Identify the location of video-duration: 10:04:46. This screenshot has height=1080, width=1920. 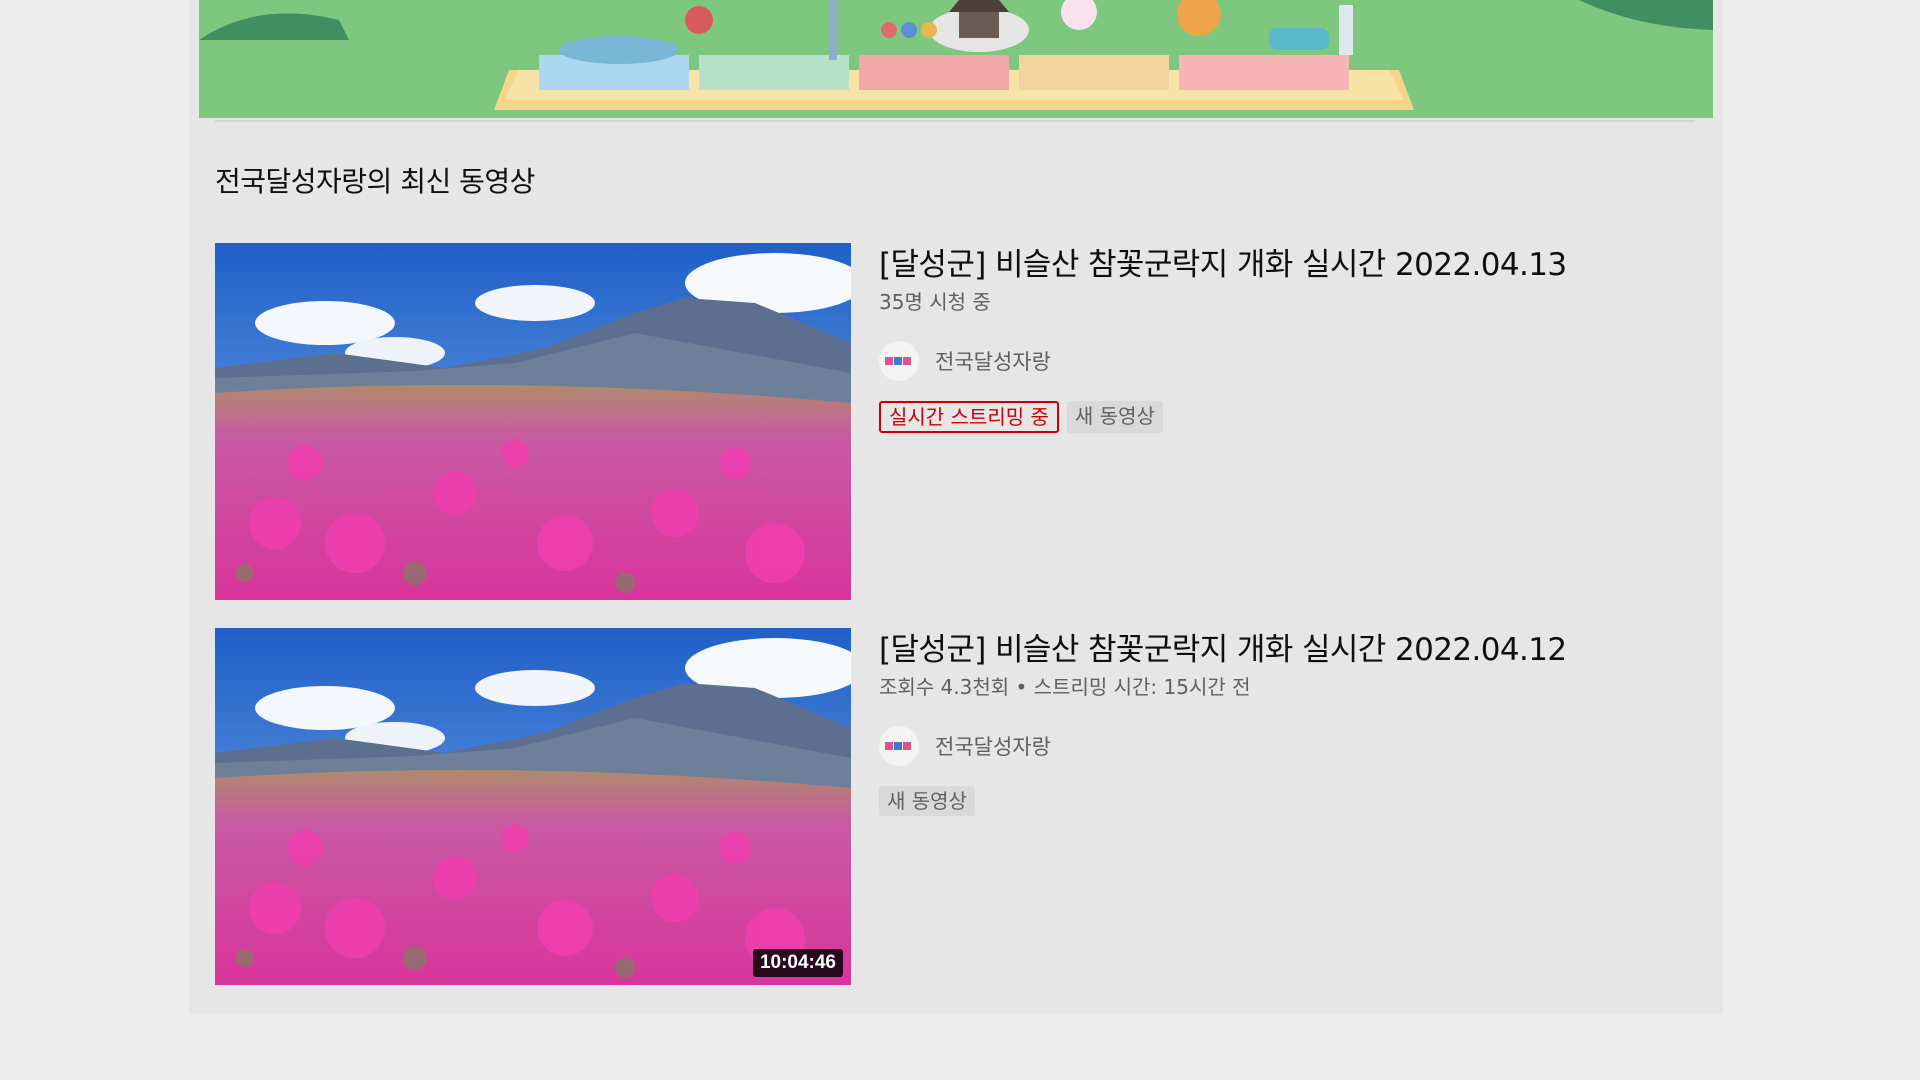
(797, 963).